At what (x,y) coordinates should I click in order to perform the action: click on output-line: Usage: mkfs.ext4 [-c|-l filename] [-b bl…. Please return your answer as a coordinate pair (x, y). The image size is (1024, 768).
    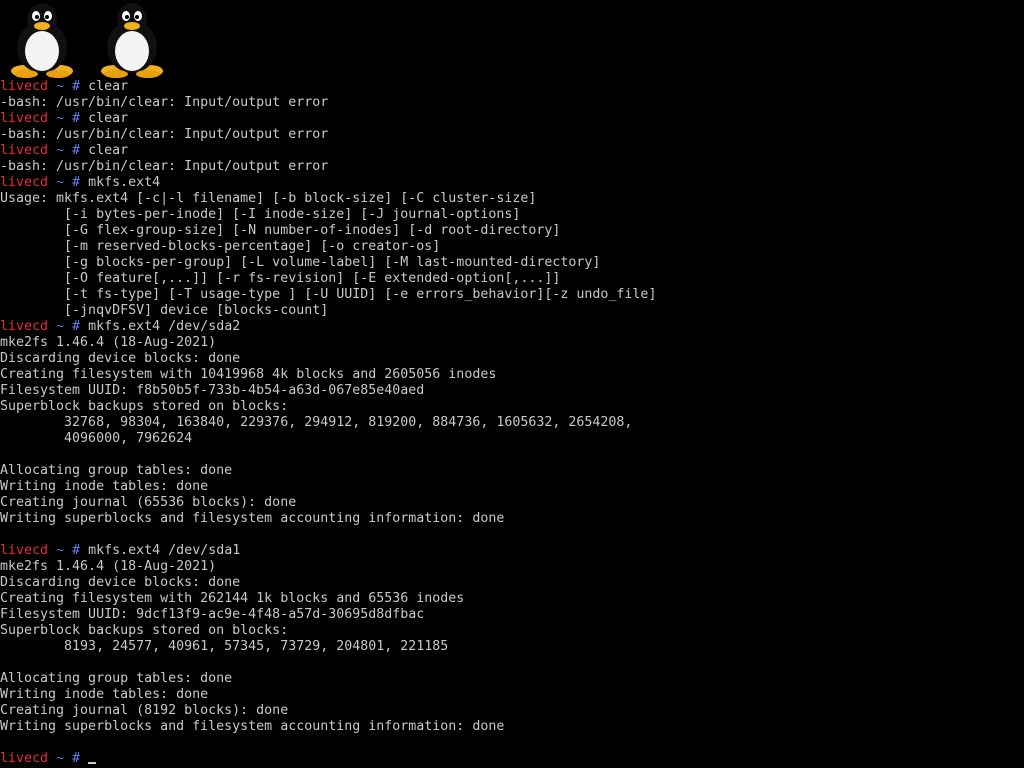
    Looking at the image, I should click on (268, 198).